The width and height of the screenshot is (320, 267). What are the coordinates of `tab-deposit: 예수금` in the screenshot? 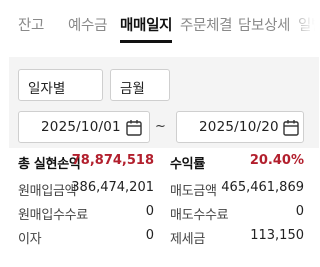 It's located at (87, 24).